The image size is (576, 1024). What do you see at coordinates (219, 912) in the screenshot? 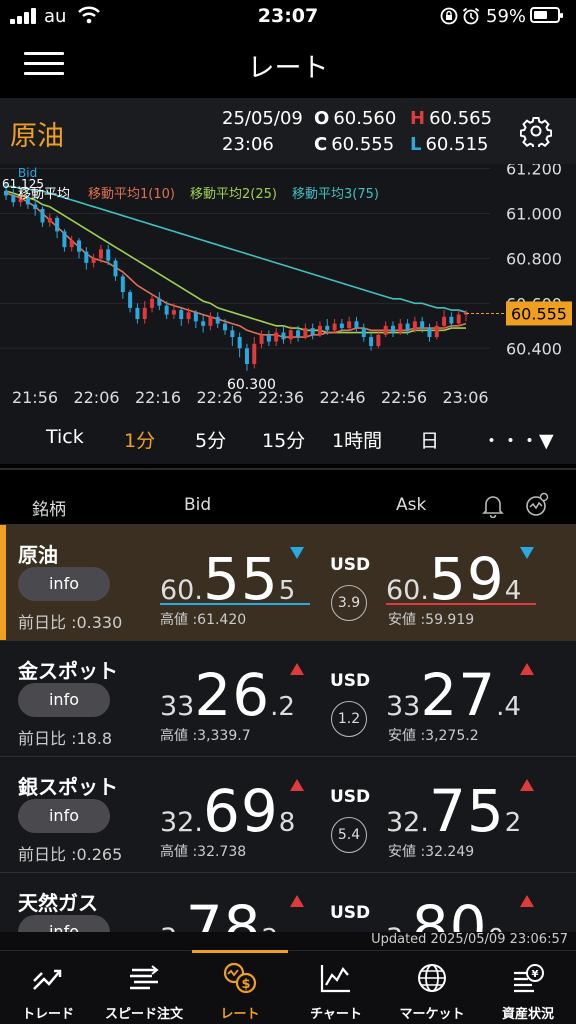
I see `bid-price: 3.782` at bounding box center [219, 912].